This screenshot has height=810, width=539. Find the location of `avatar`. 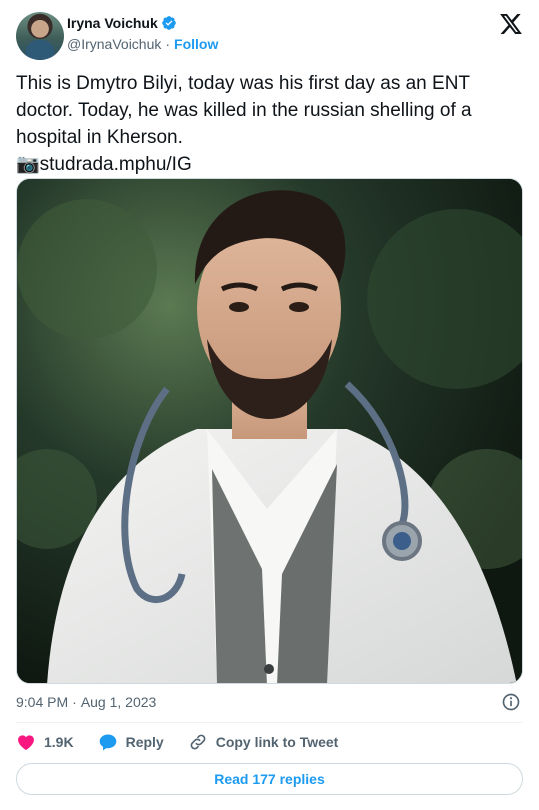

avatar is located at coordinates (40, 36).